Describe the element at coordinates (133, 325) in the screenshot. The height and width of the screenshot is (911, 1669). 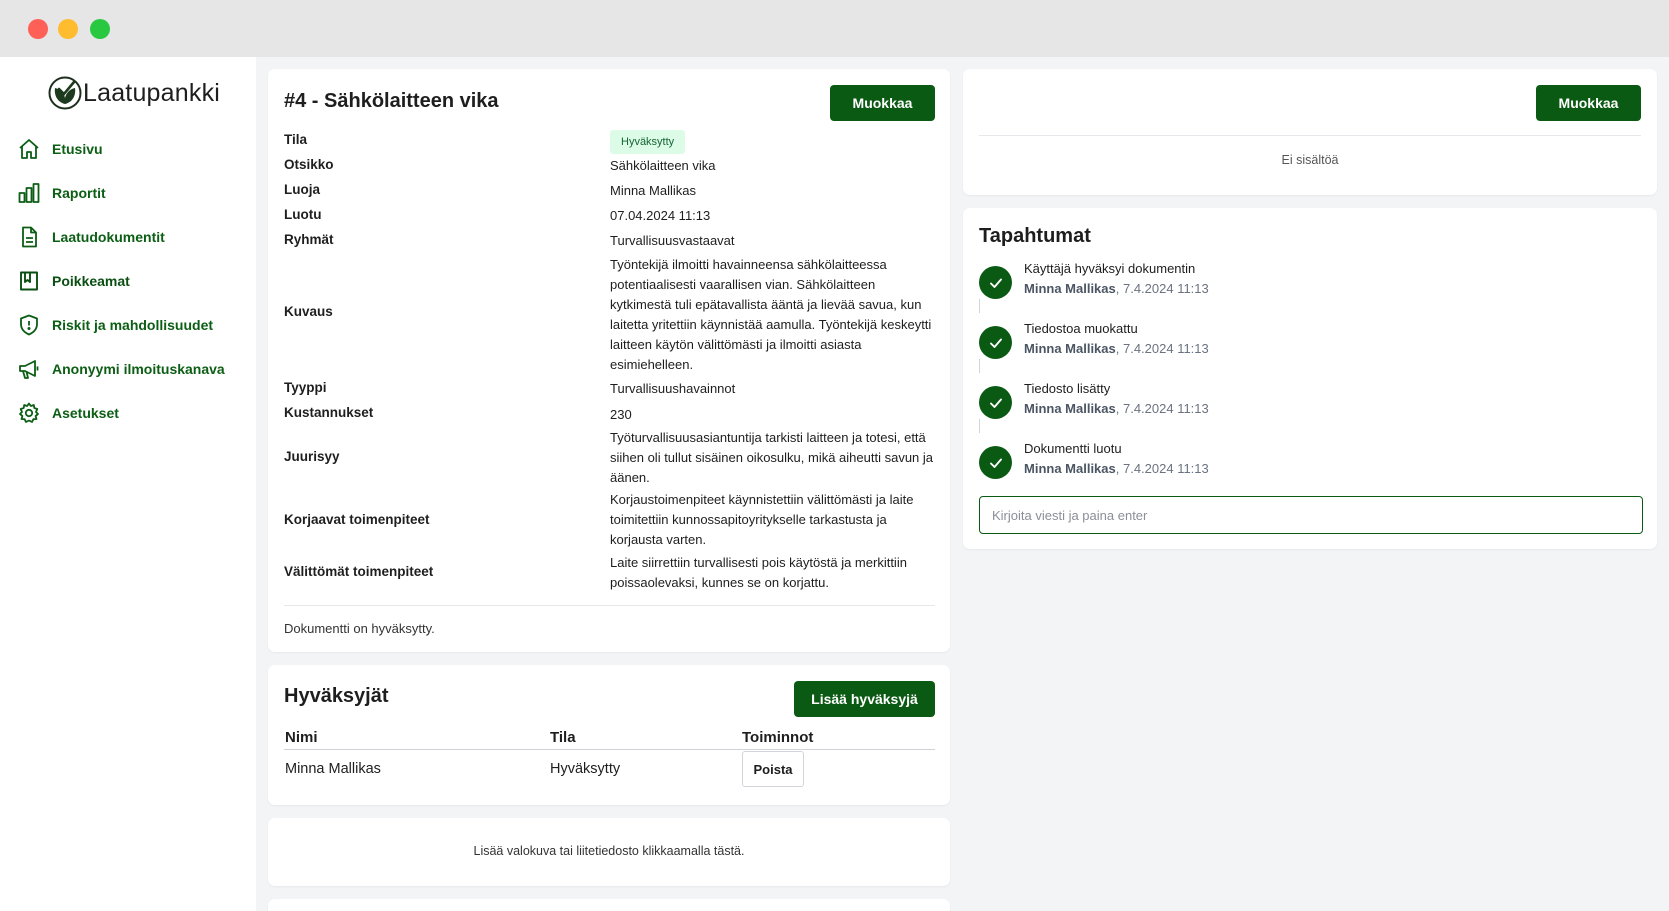
I see `sidebar-item-label: Riskit ja mahdollisuudet` at that location.